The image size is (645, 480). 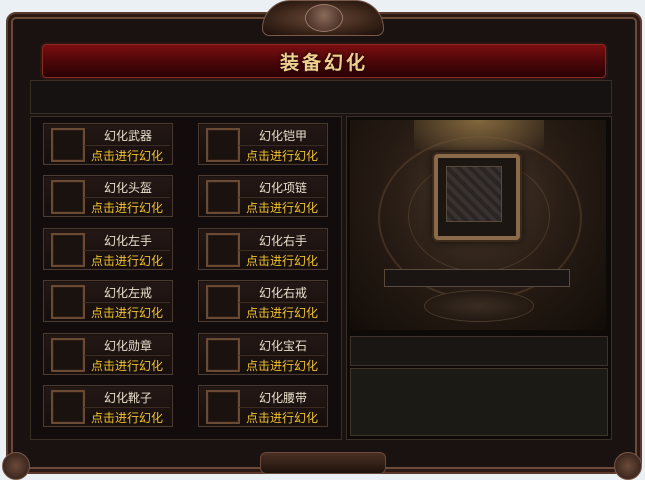 What do you see at coordinates (282, 188) in the screenshot?
I see `slot-name: 幻化项链` at bounding box center [282, 188].